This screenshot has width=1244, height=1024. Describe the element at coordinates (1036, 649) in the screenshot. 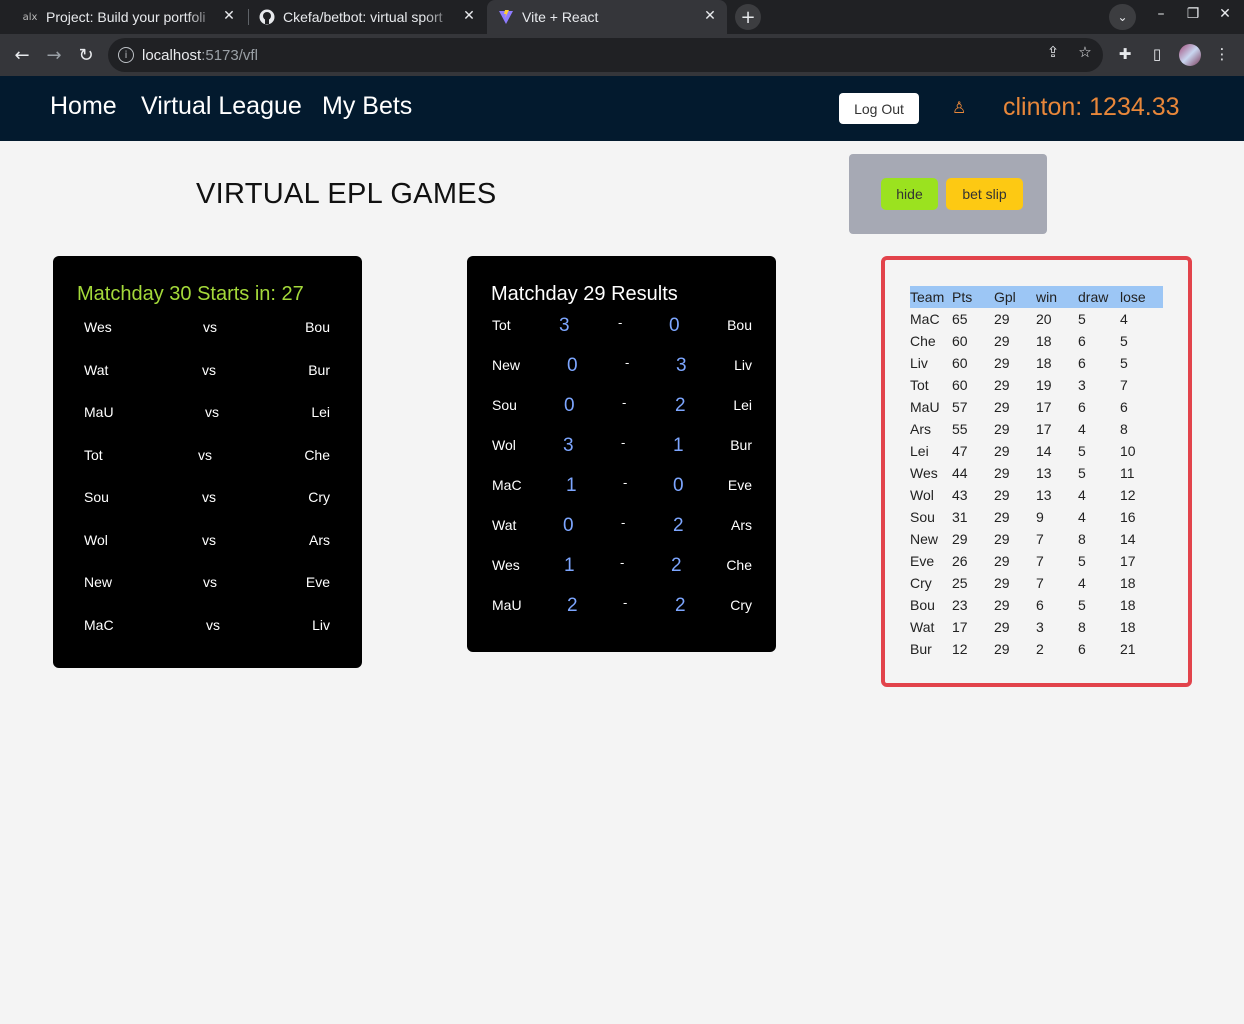

I see `table-row: Bur 12 29 2 6 21` at that location.